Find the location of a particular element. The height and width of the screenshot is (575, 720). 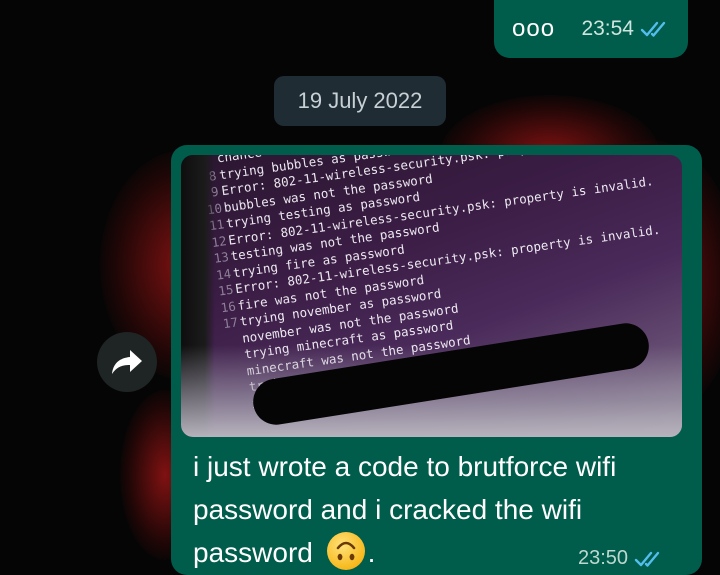

caption-trailing: . is located at coordinates (371, 552).